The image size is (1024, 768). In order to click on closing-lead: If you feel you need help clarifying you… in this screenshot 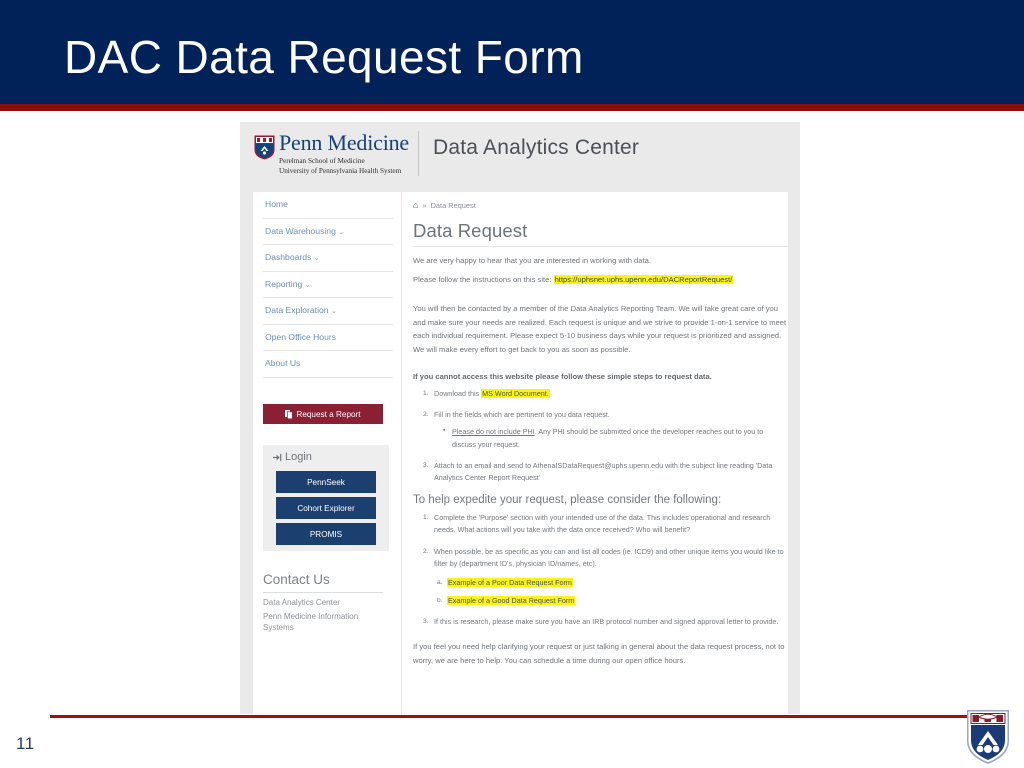, I will do `click(599, 653)`.